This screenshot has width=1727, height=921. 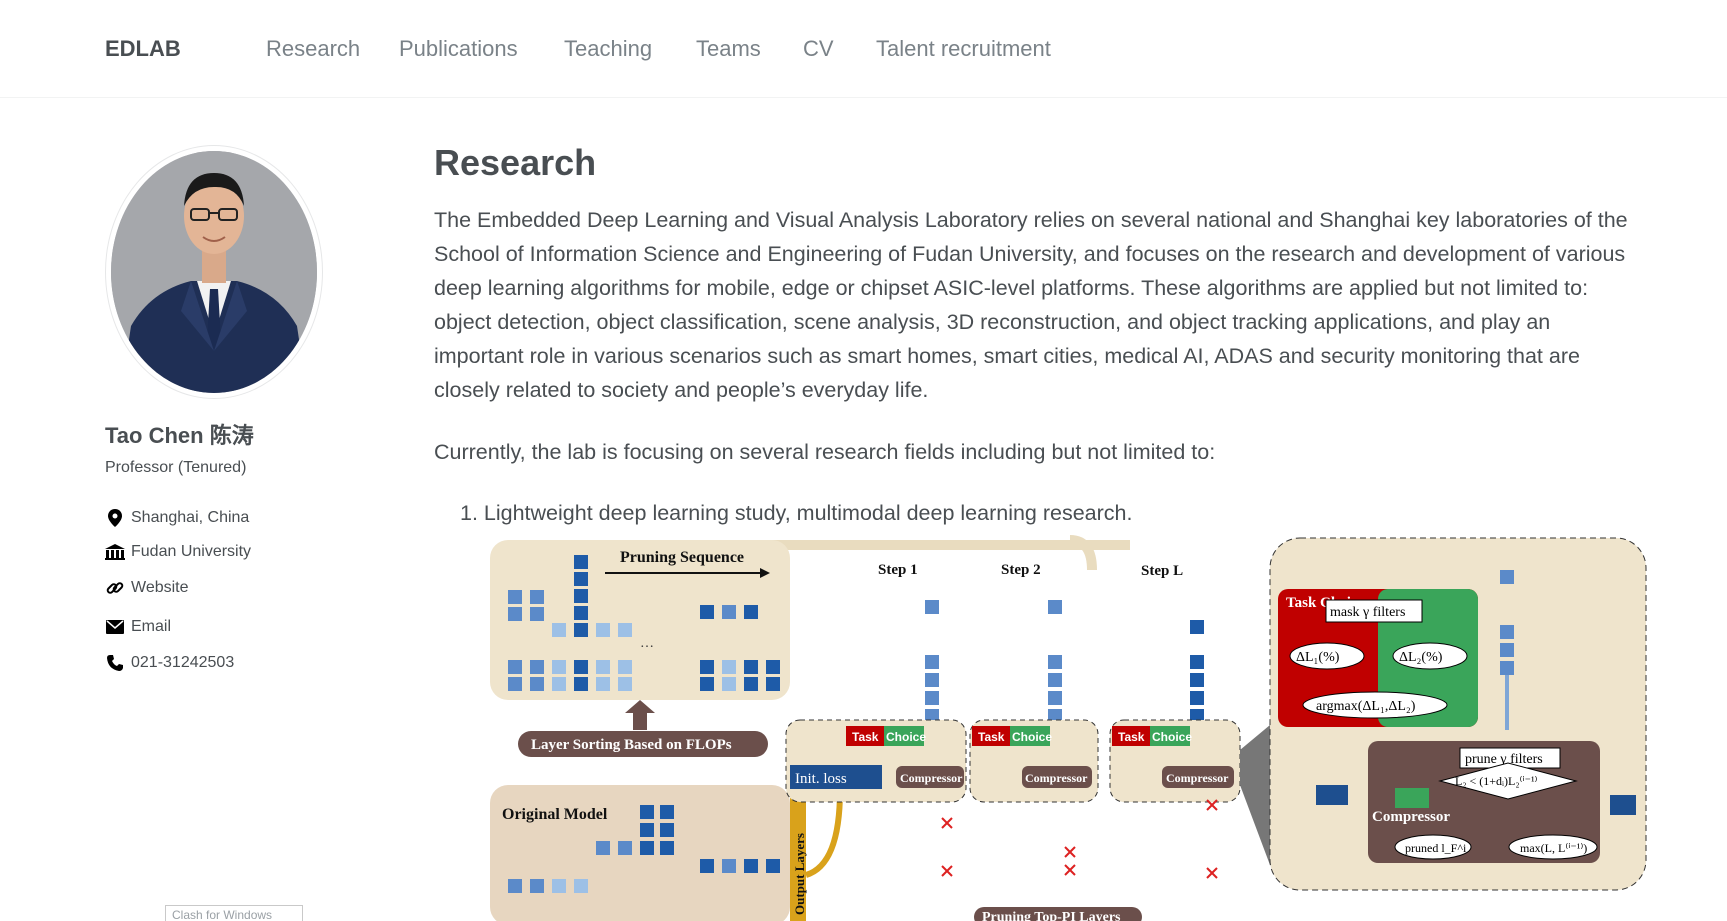 I want to click on nav-teaching: Teaching, so click(x=608, y=49).